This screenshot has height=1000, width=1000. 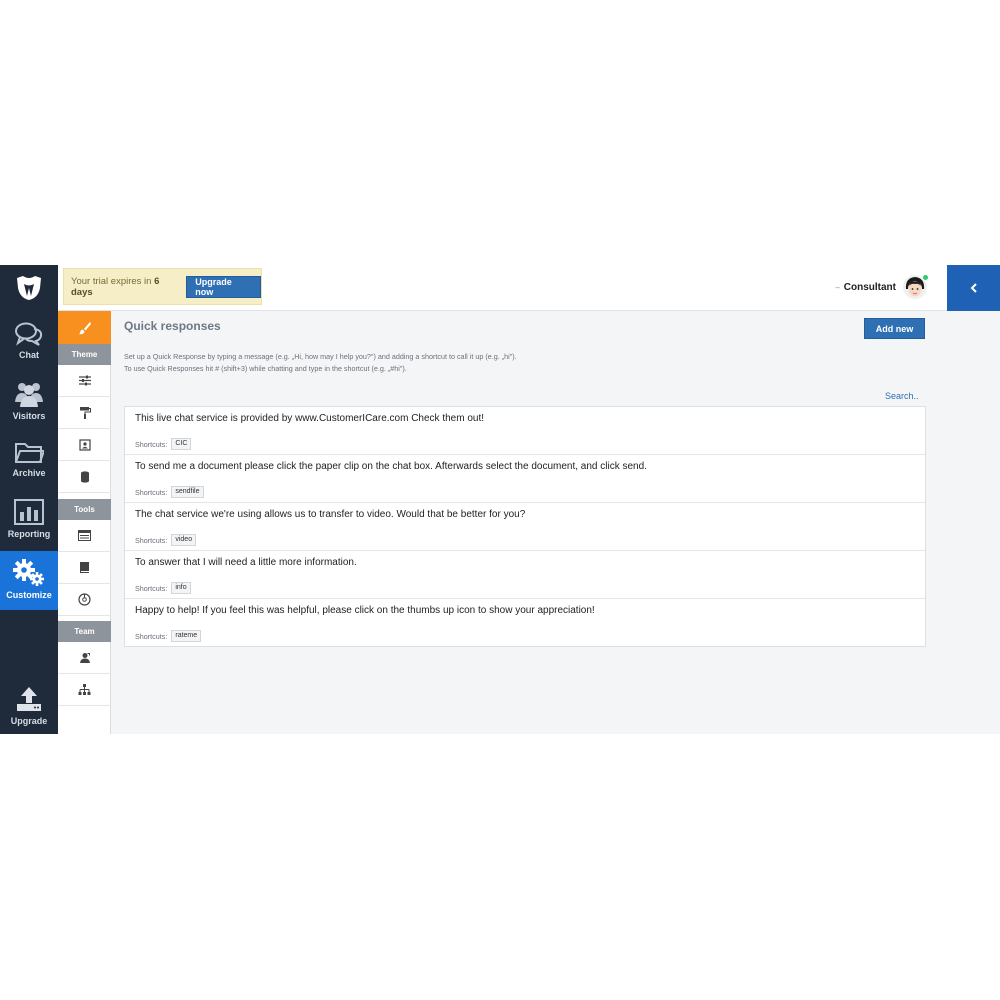 I want to click on nav-item-reporting: Reporting, so click(x=29, y=521).